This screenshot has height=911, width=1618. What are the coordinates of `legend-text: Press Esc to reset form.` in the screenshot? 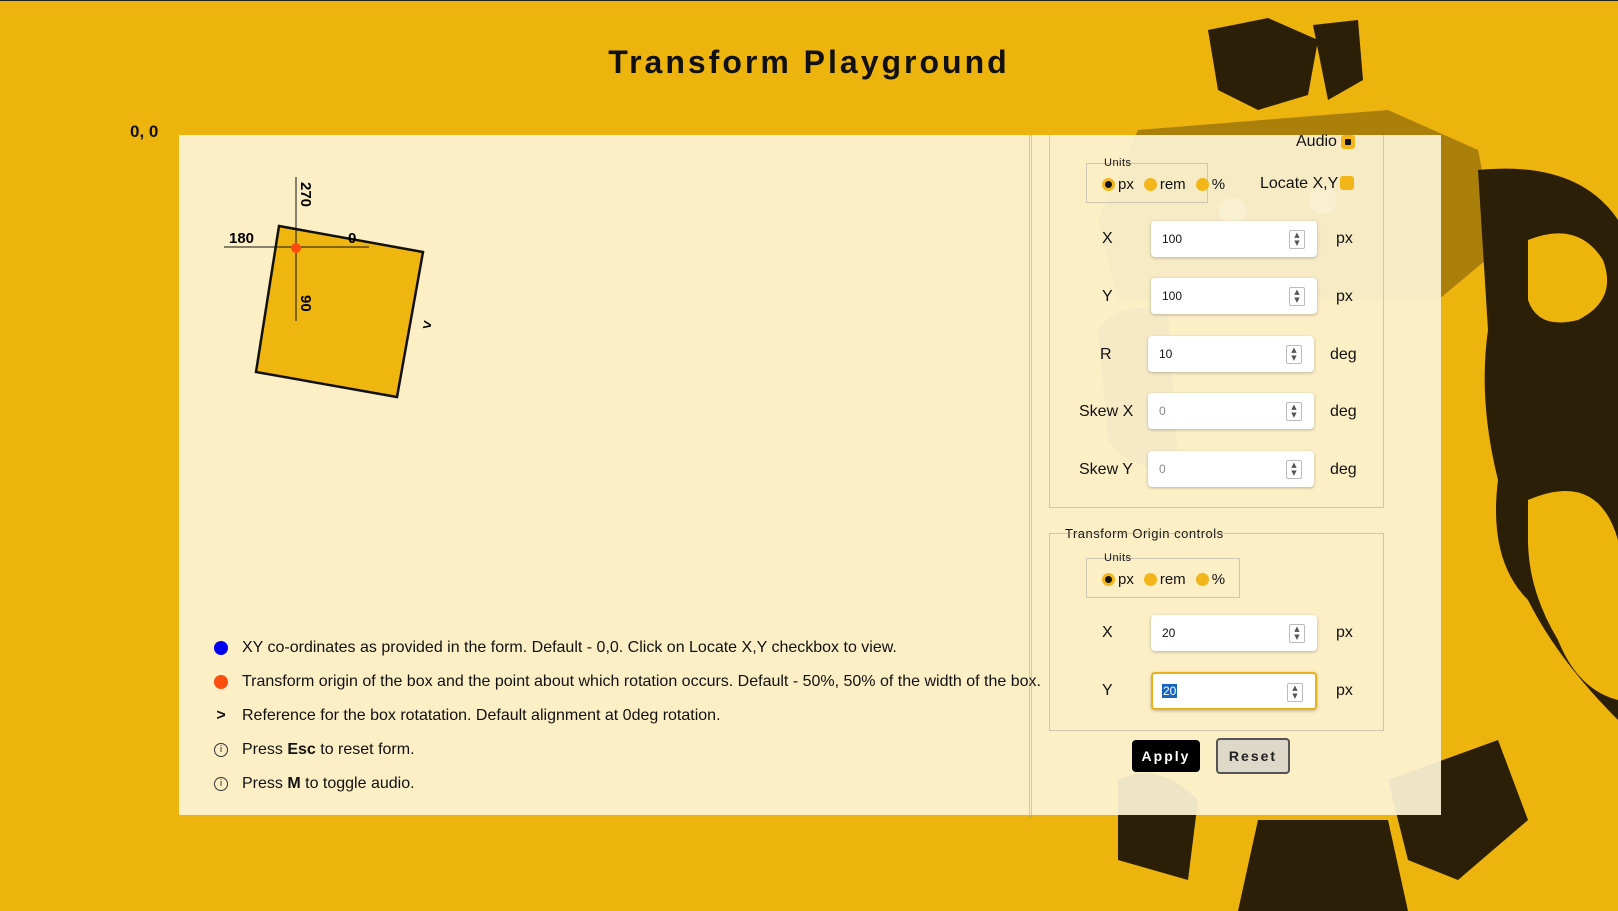 It's located at (328, 749).